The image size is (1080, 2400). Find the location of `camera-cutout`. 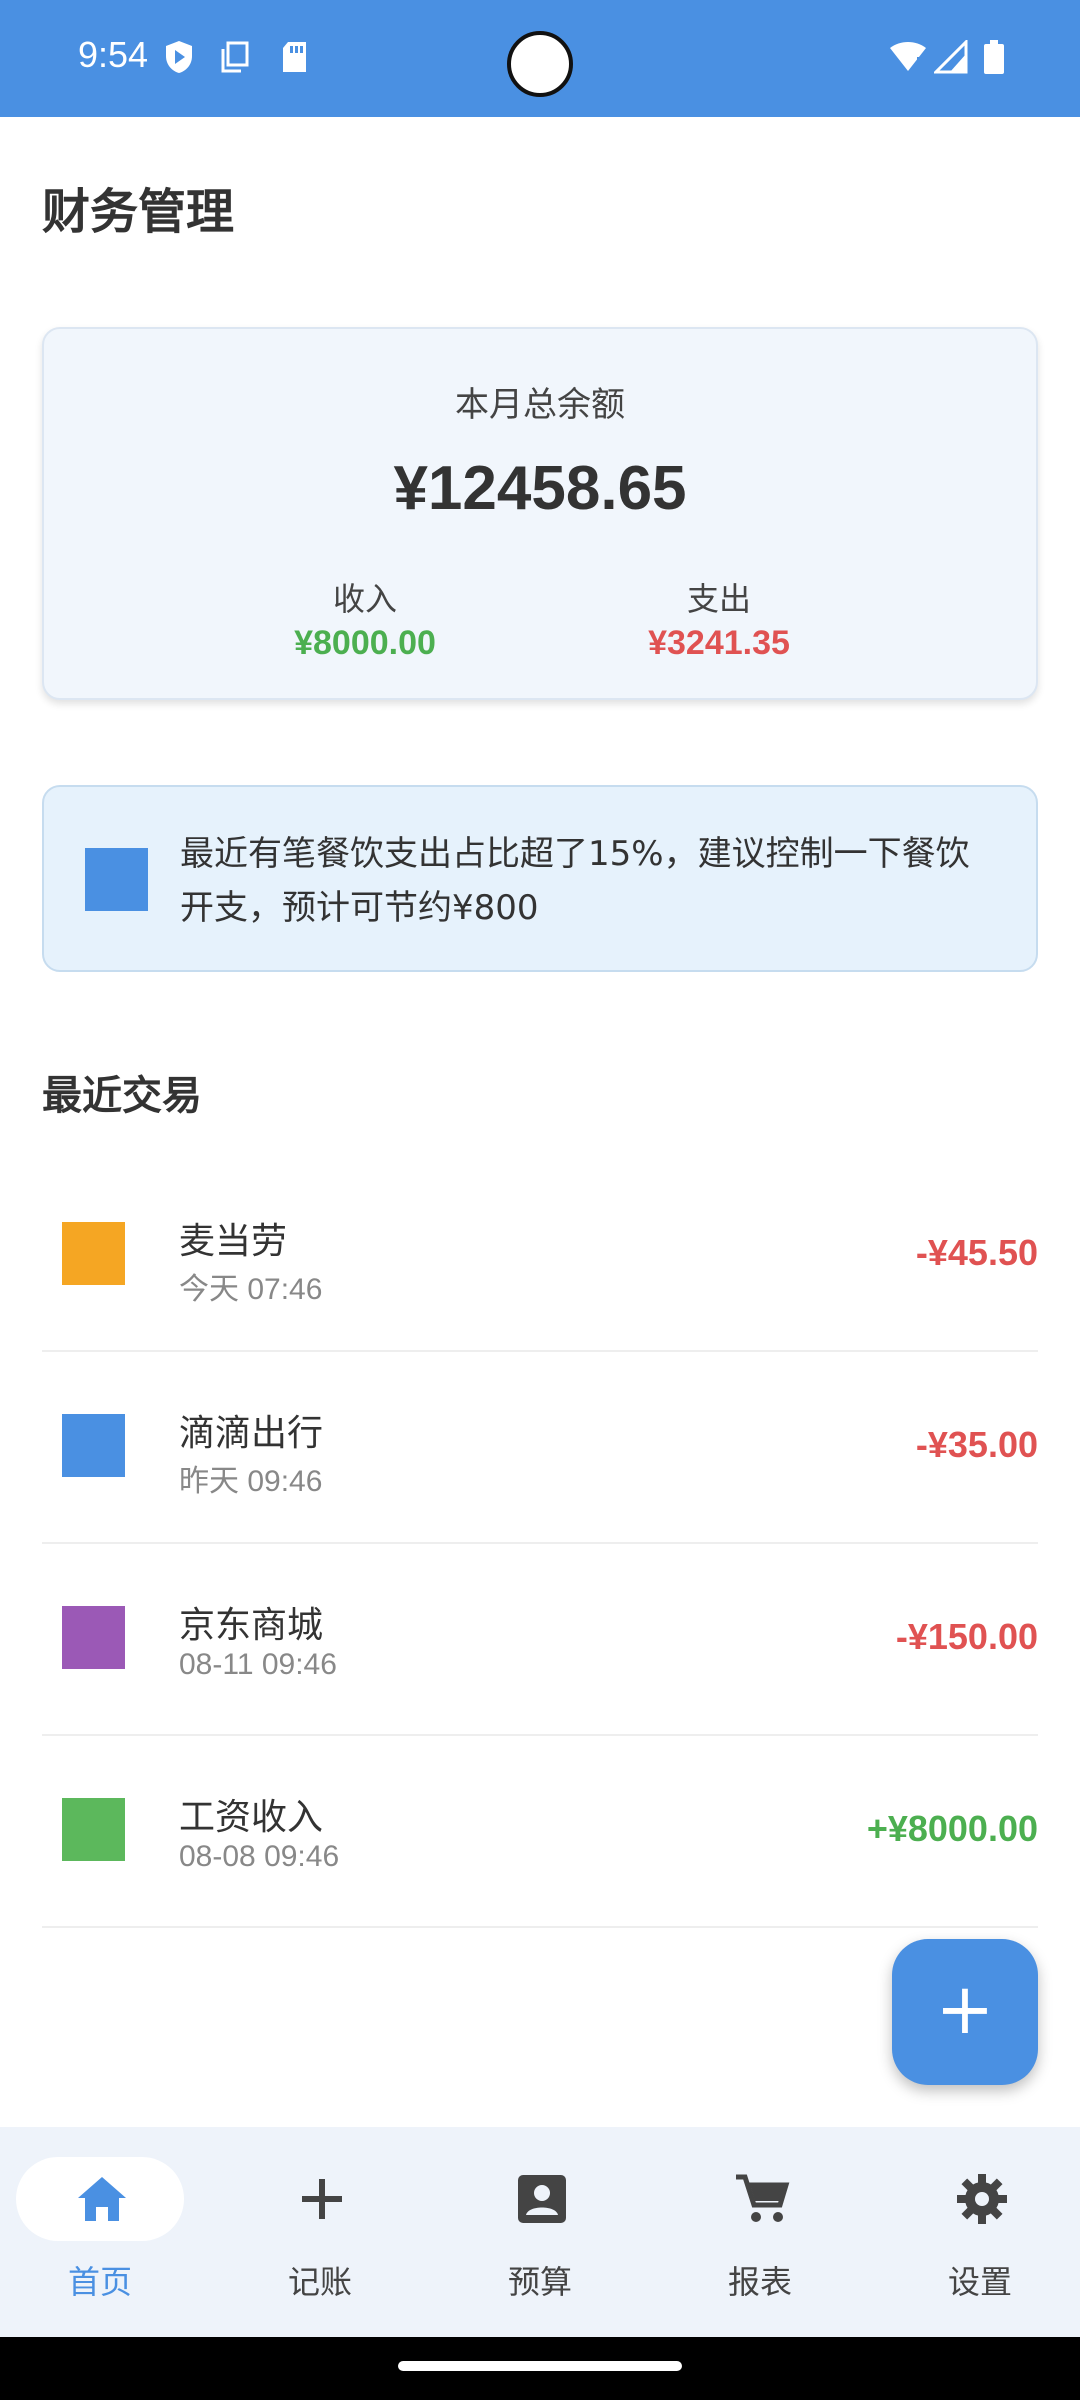

camera-cutout is located at coordinates (540, 64).